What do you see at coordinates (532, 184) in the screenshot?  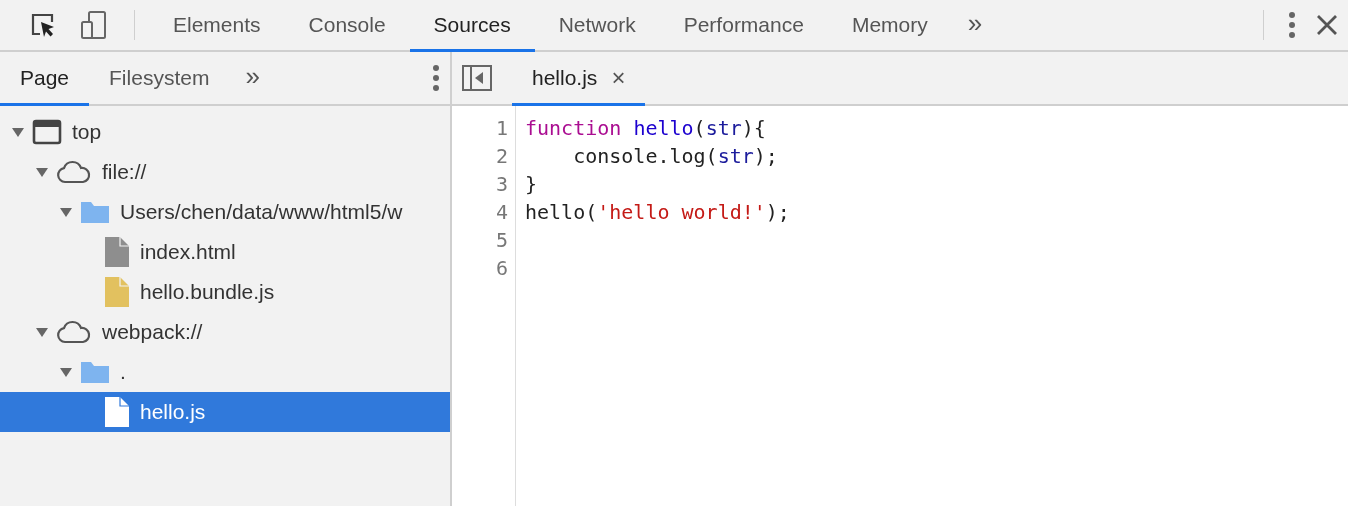 I see `code-line: }` at bounding box center [532, 184].